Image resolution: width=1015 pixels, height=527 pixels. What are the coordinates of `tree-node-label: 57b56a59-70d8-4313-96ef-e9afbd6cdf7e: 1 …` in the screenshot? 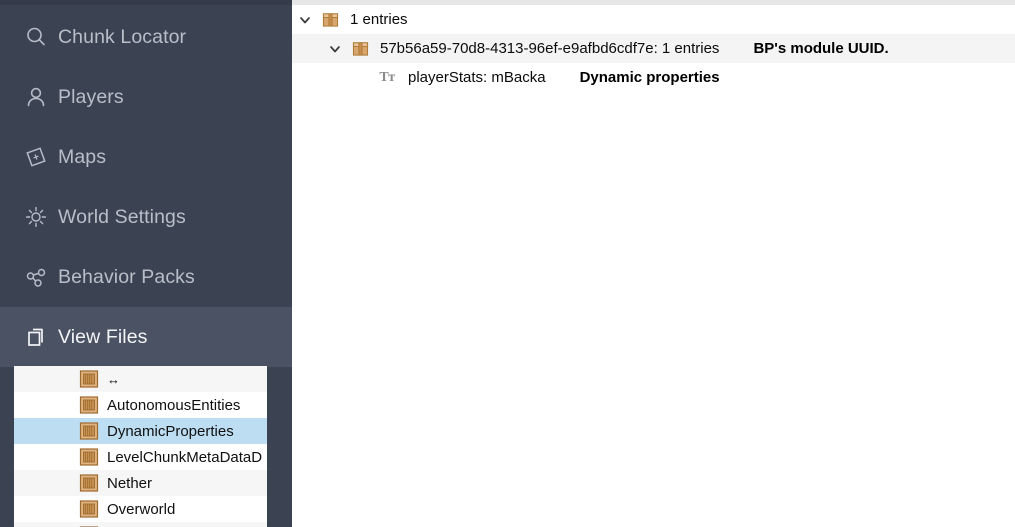 It's located at (550, 48).